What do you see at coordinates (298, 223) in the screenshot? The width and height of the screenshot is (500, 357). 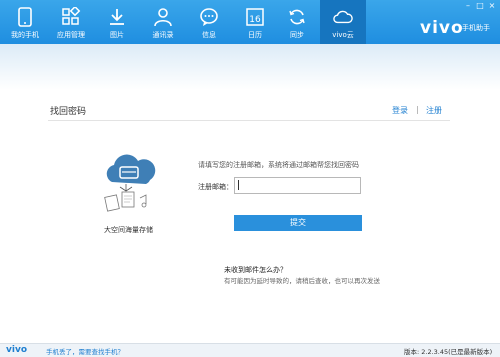 I see `submit-button: 提交` at bounding box center [298, 223].